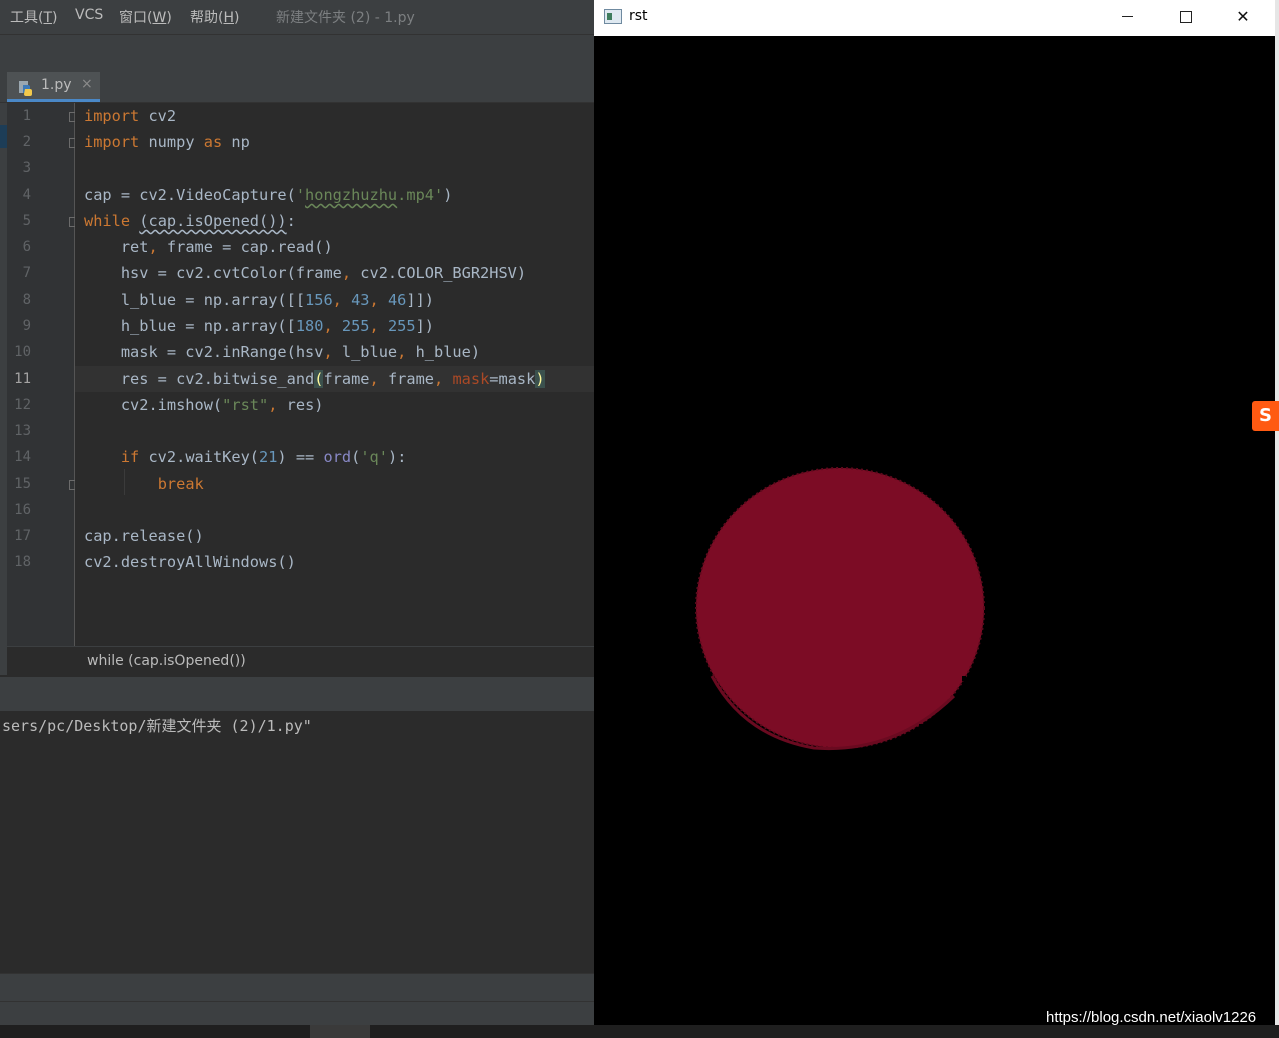  What do you see at coordinates (214, 17) in the screenshot?
I see `menu-help: 帮助(H)` at bounding box center [214, 17].